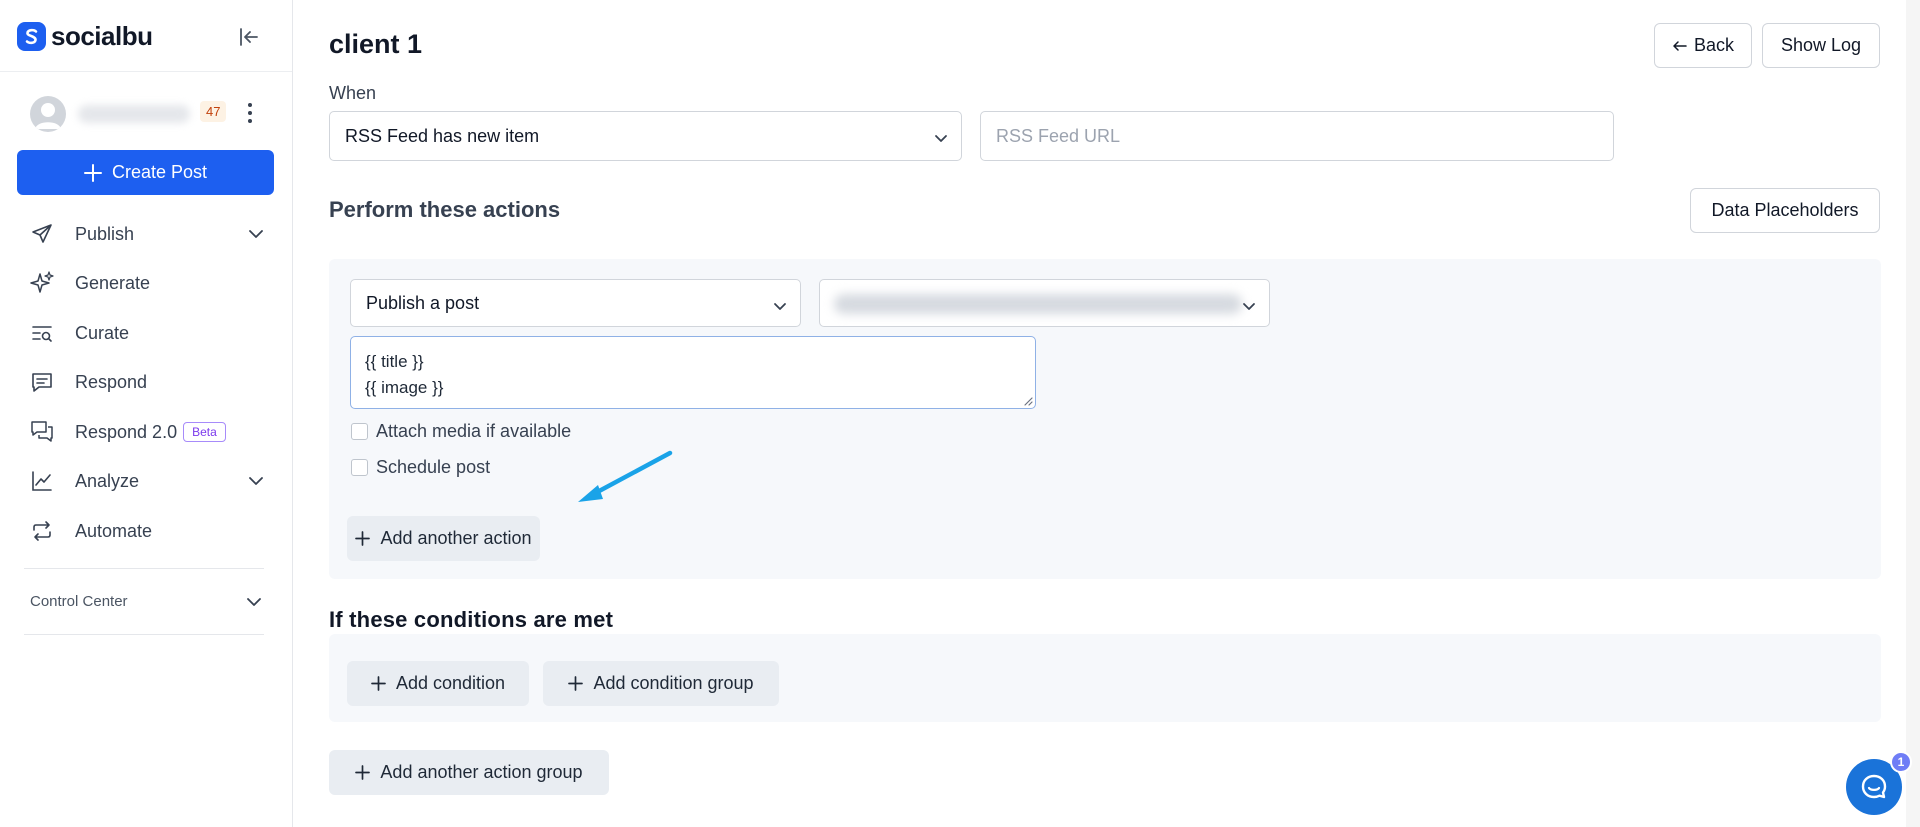 This screenshot has width=1920, height=827. I want to click on when-label: When, so click(353, 93).